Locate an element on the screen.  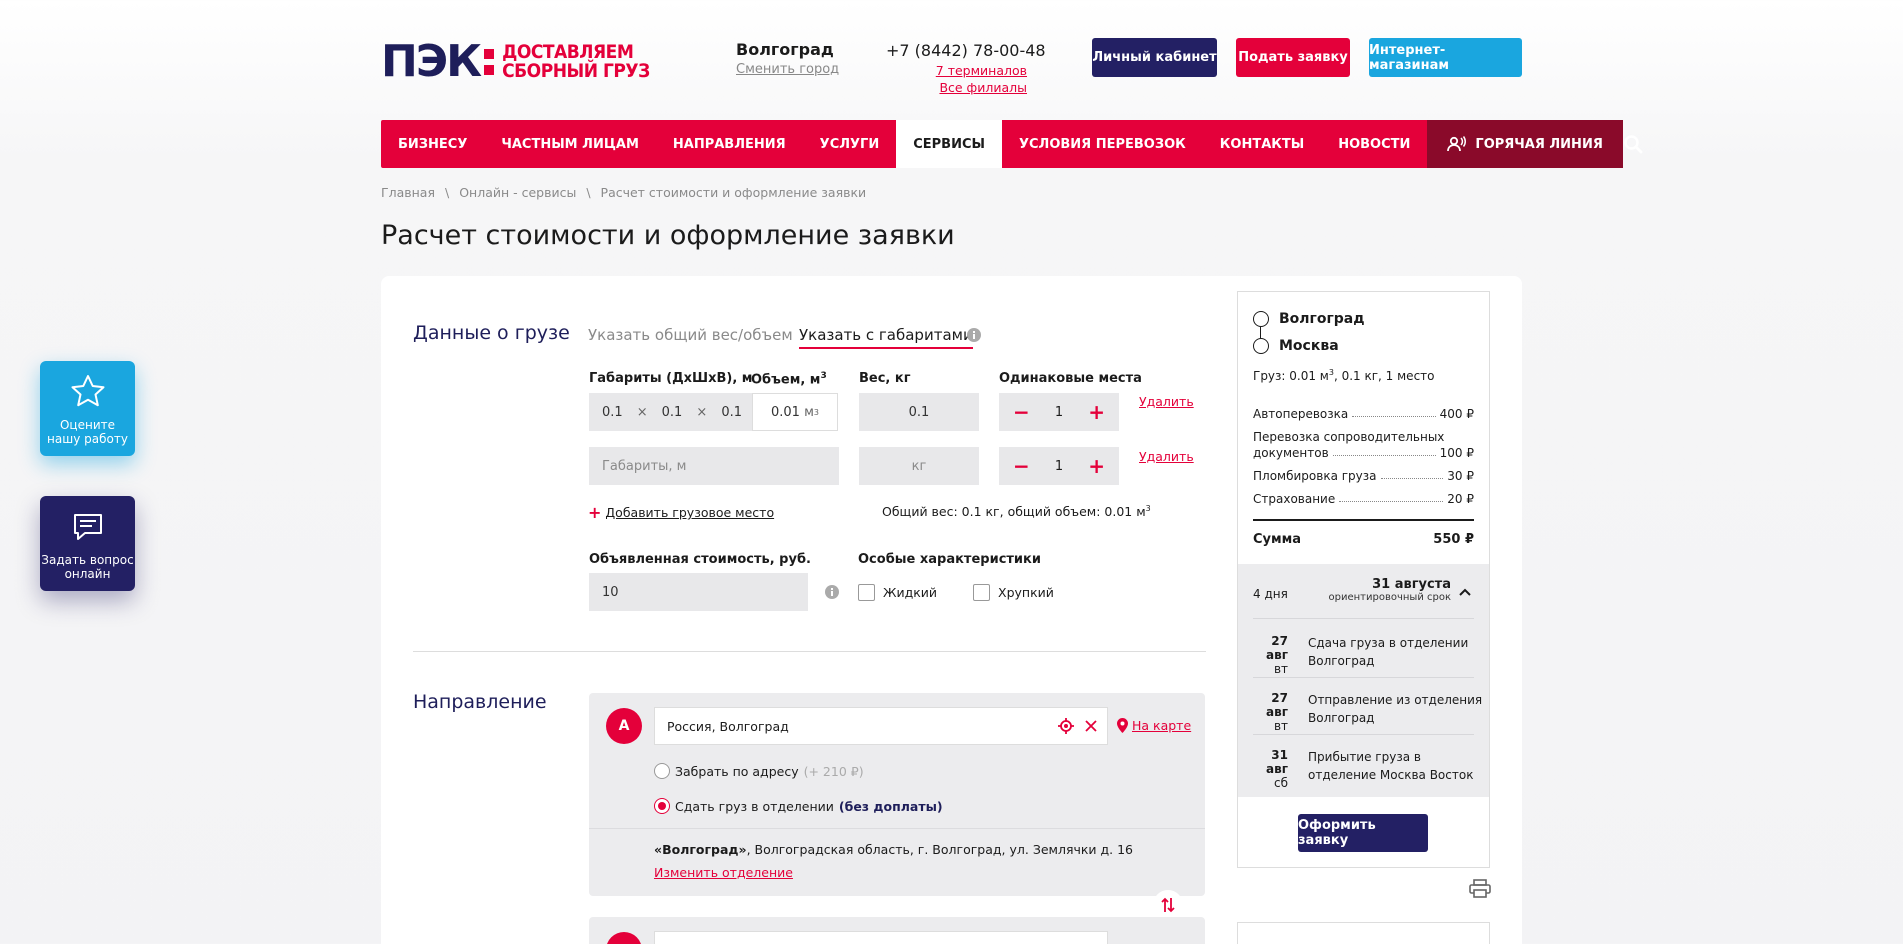
cargo-summary: Груз: 0.01 м3, 0.1 кг, 1 место is located at coordinates (1344, 375).